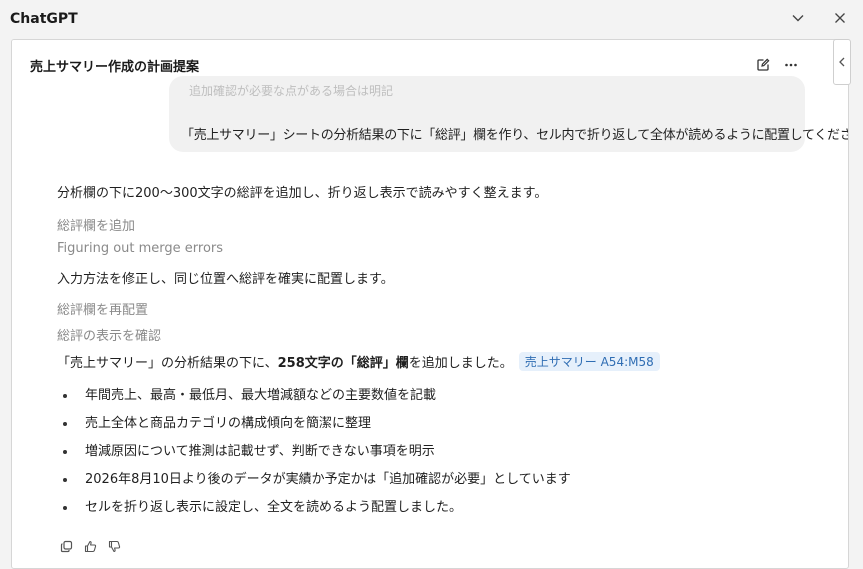  Describe the element at coordinates (431, 19) in the screenshot. I see `title-bar: ChatGPT` at that location.